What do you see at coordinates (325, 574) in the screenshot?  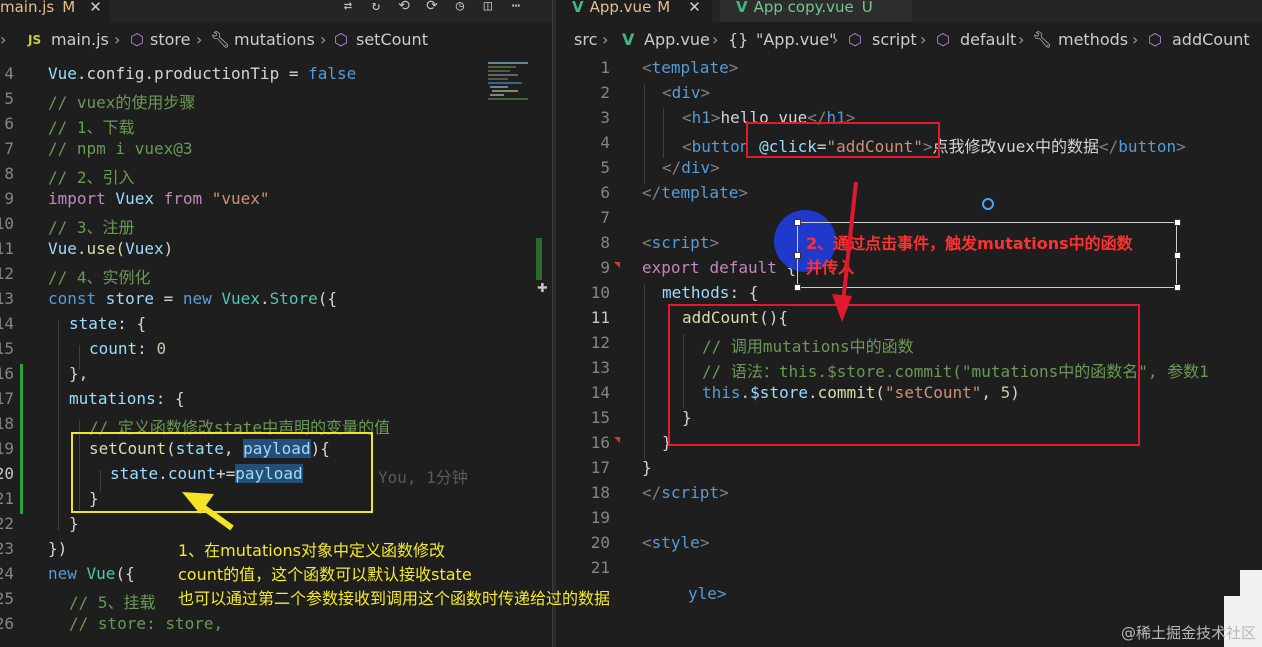 I see `annotation-yellow-line2: count的值，这个函数可以默认接收state` at bounding box center [325, 574].